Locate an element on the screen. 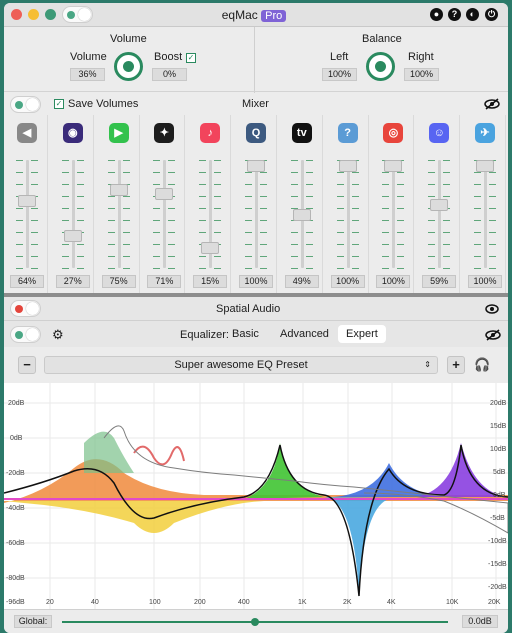  equalizer-enable-toggle is located at coordinates (25, 334).